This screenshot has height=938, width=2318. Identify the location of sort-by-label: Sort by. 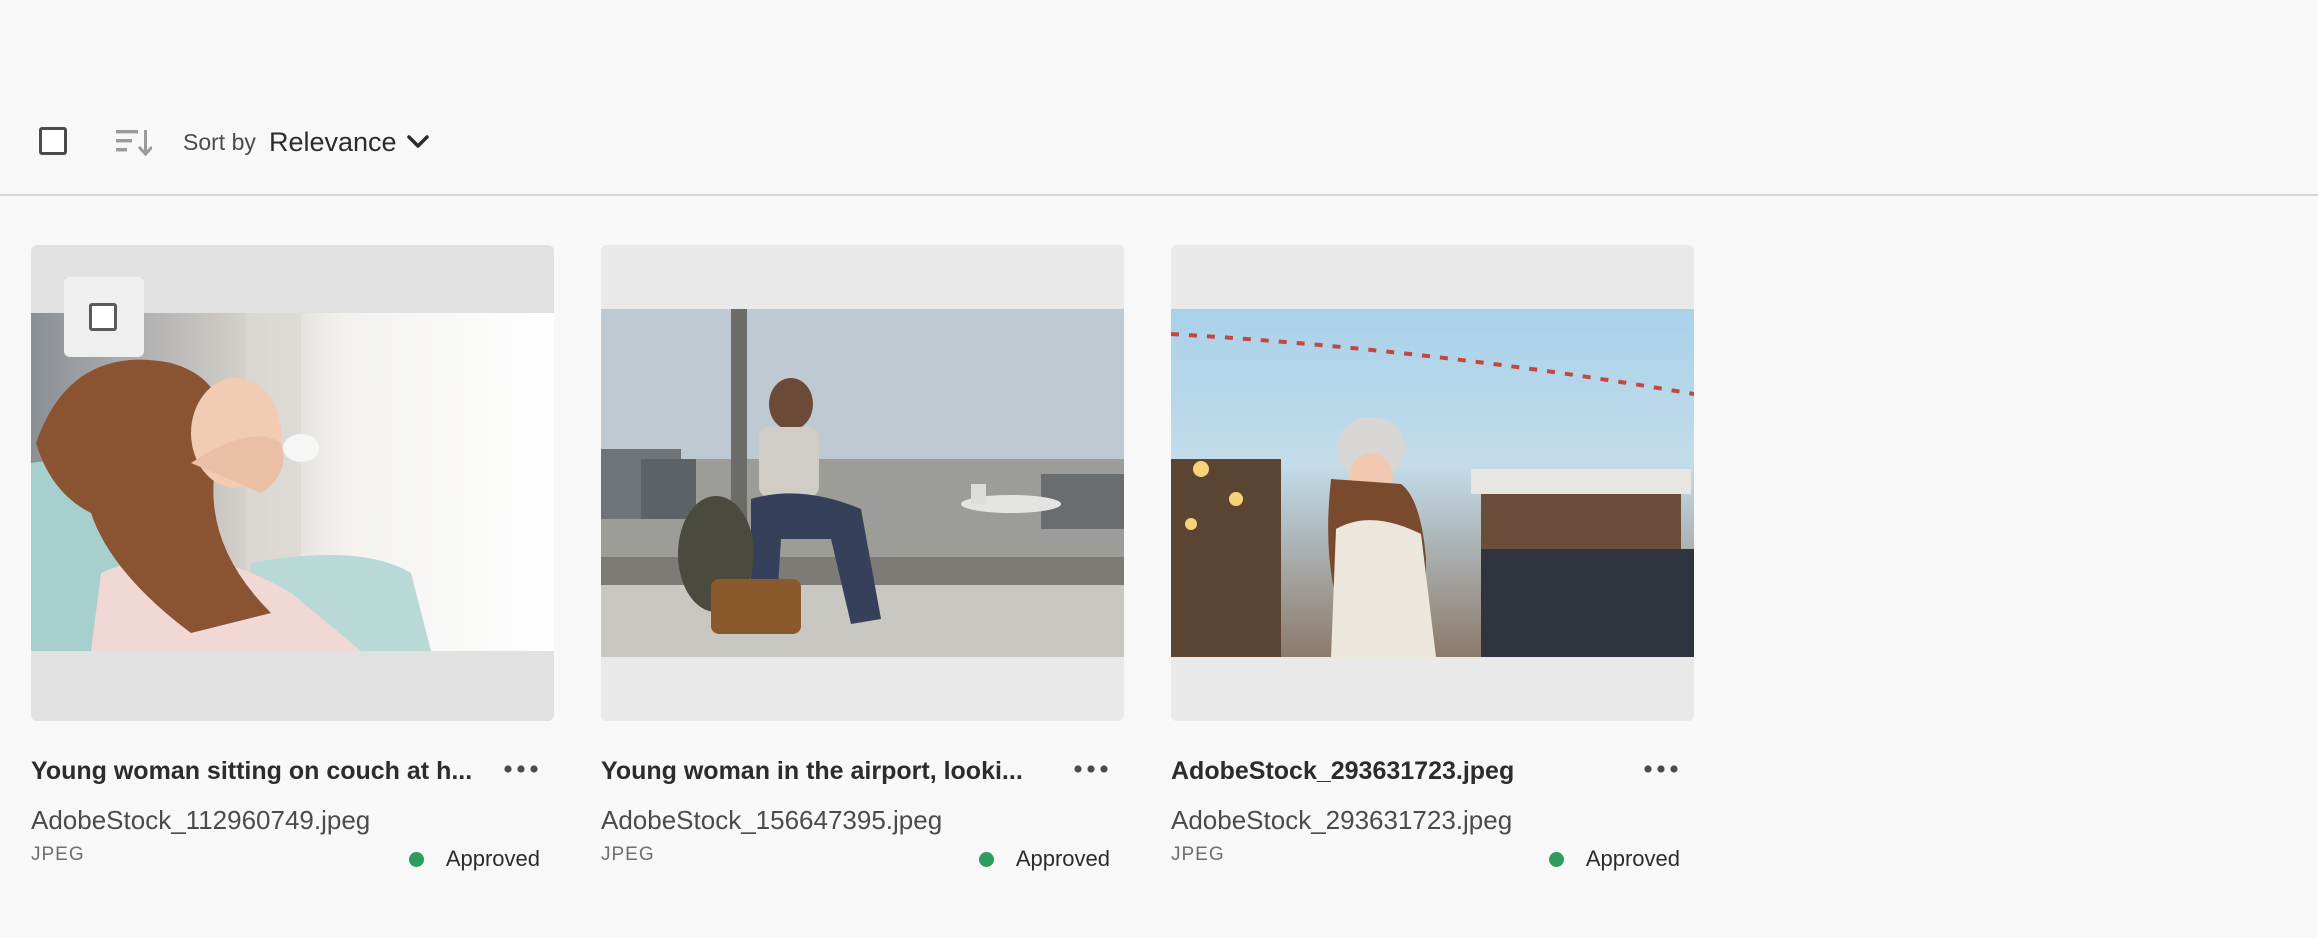
(219, 142).